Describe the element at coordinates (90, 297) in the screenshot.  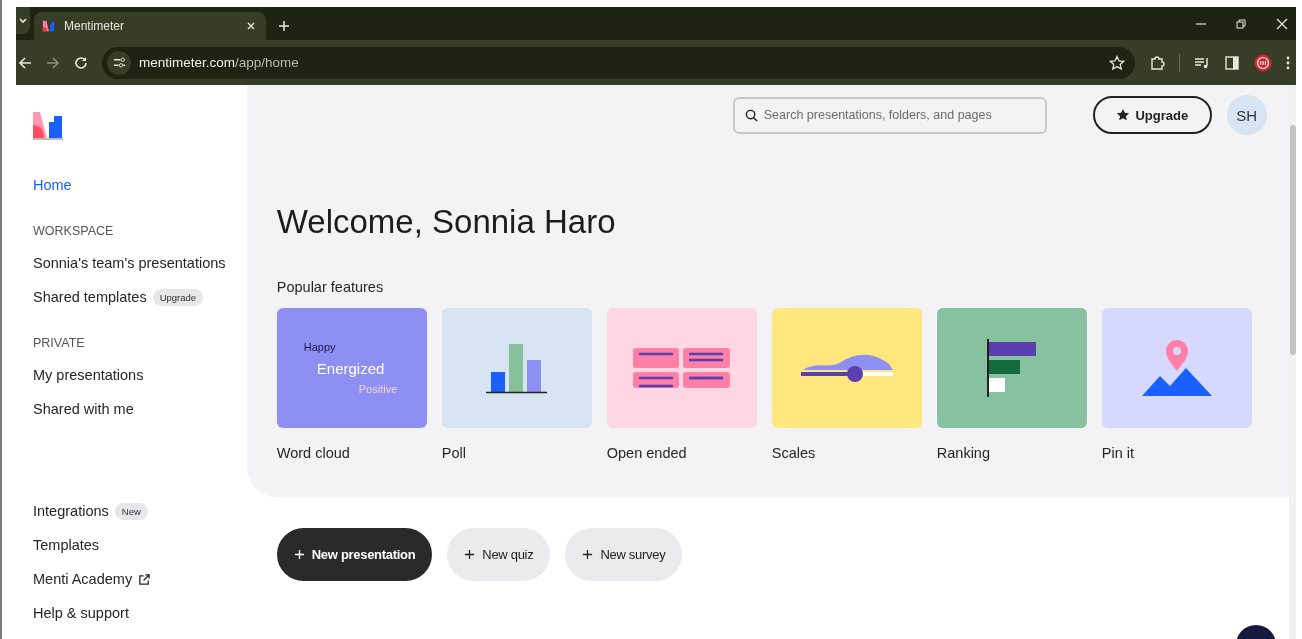
I see `nav-link: Shared templates` at that location.